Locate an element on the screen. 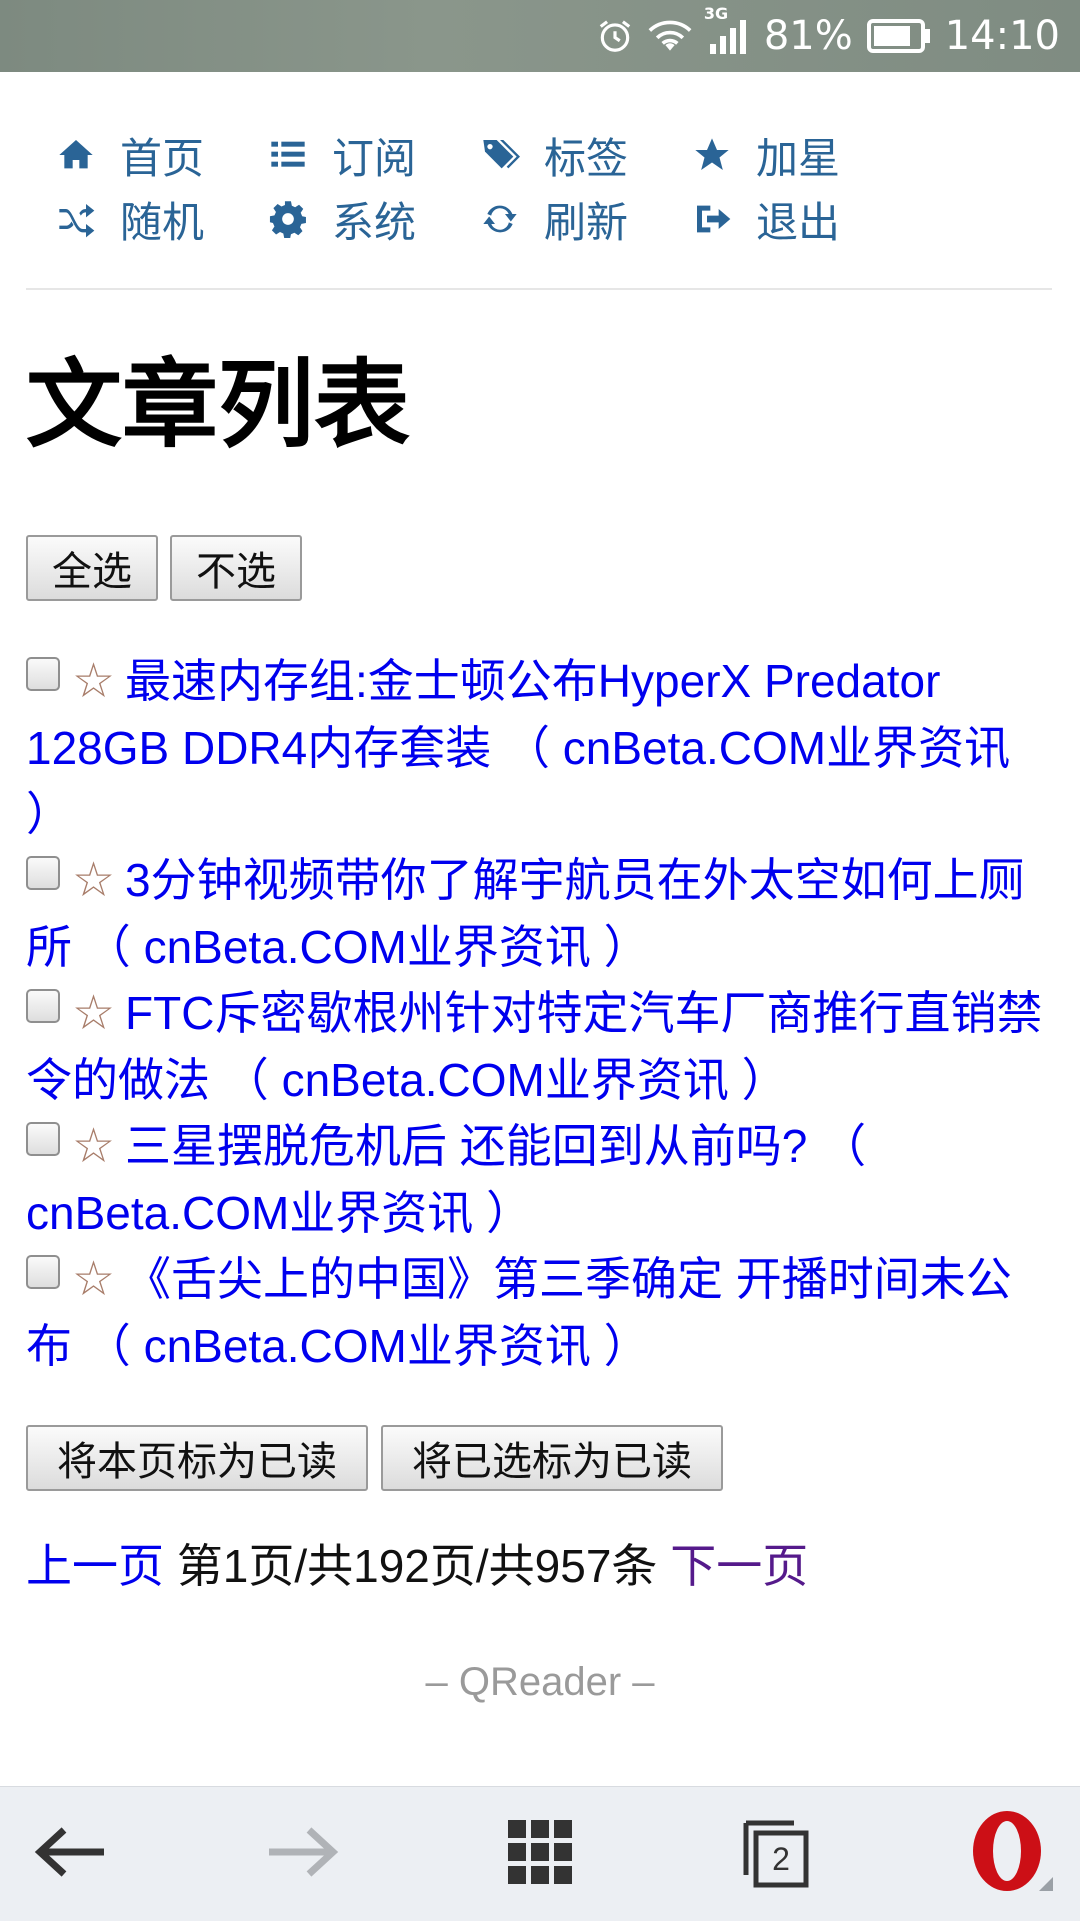 The width and height of the screenshot is (1080, 1921). nav-tags-label: 标签 is located at coordinates (586, 158).